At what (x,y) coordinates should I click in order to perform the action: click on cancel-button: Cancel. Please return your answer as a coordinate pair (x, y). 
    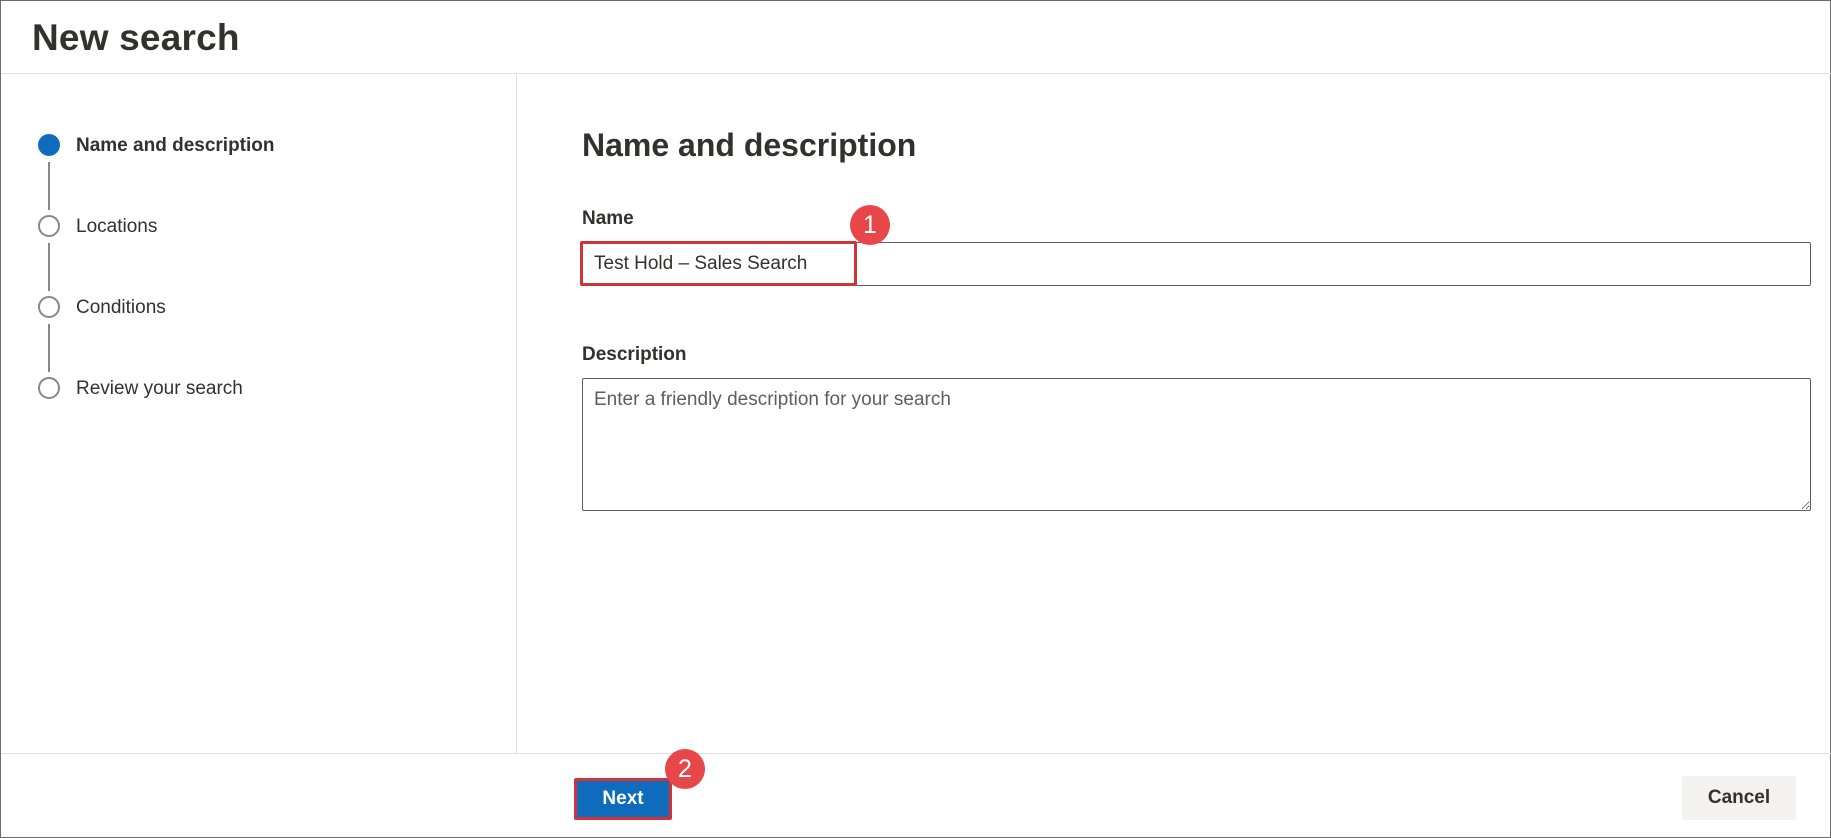
    Looking at the image, I should click on (1739, 798).